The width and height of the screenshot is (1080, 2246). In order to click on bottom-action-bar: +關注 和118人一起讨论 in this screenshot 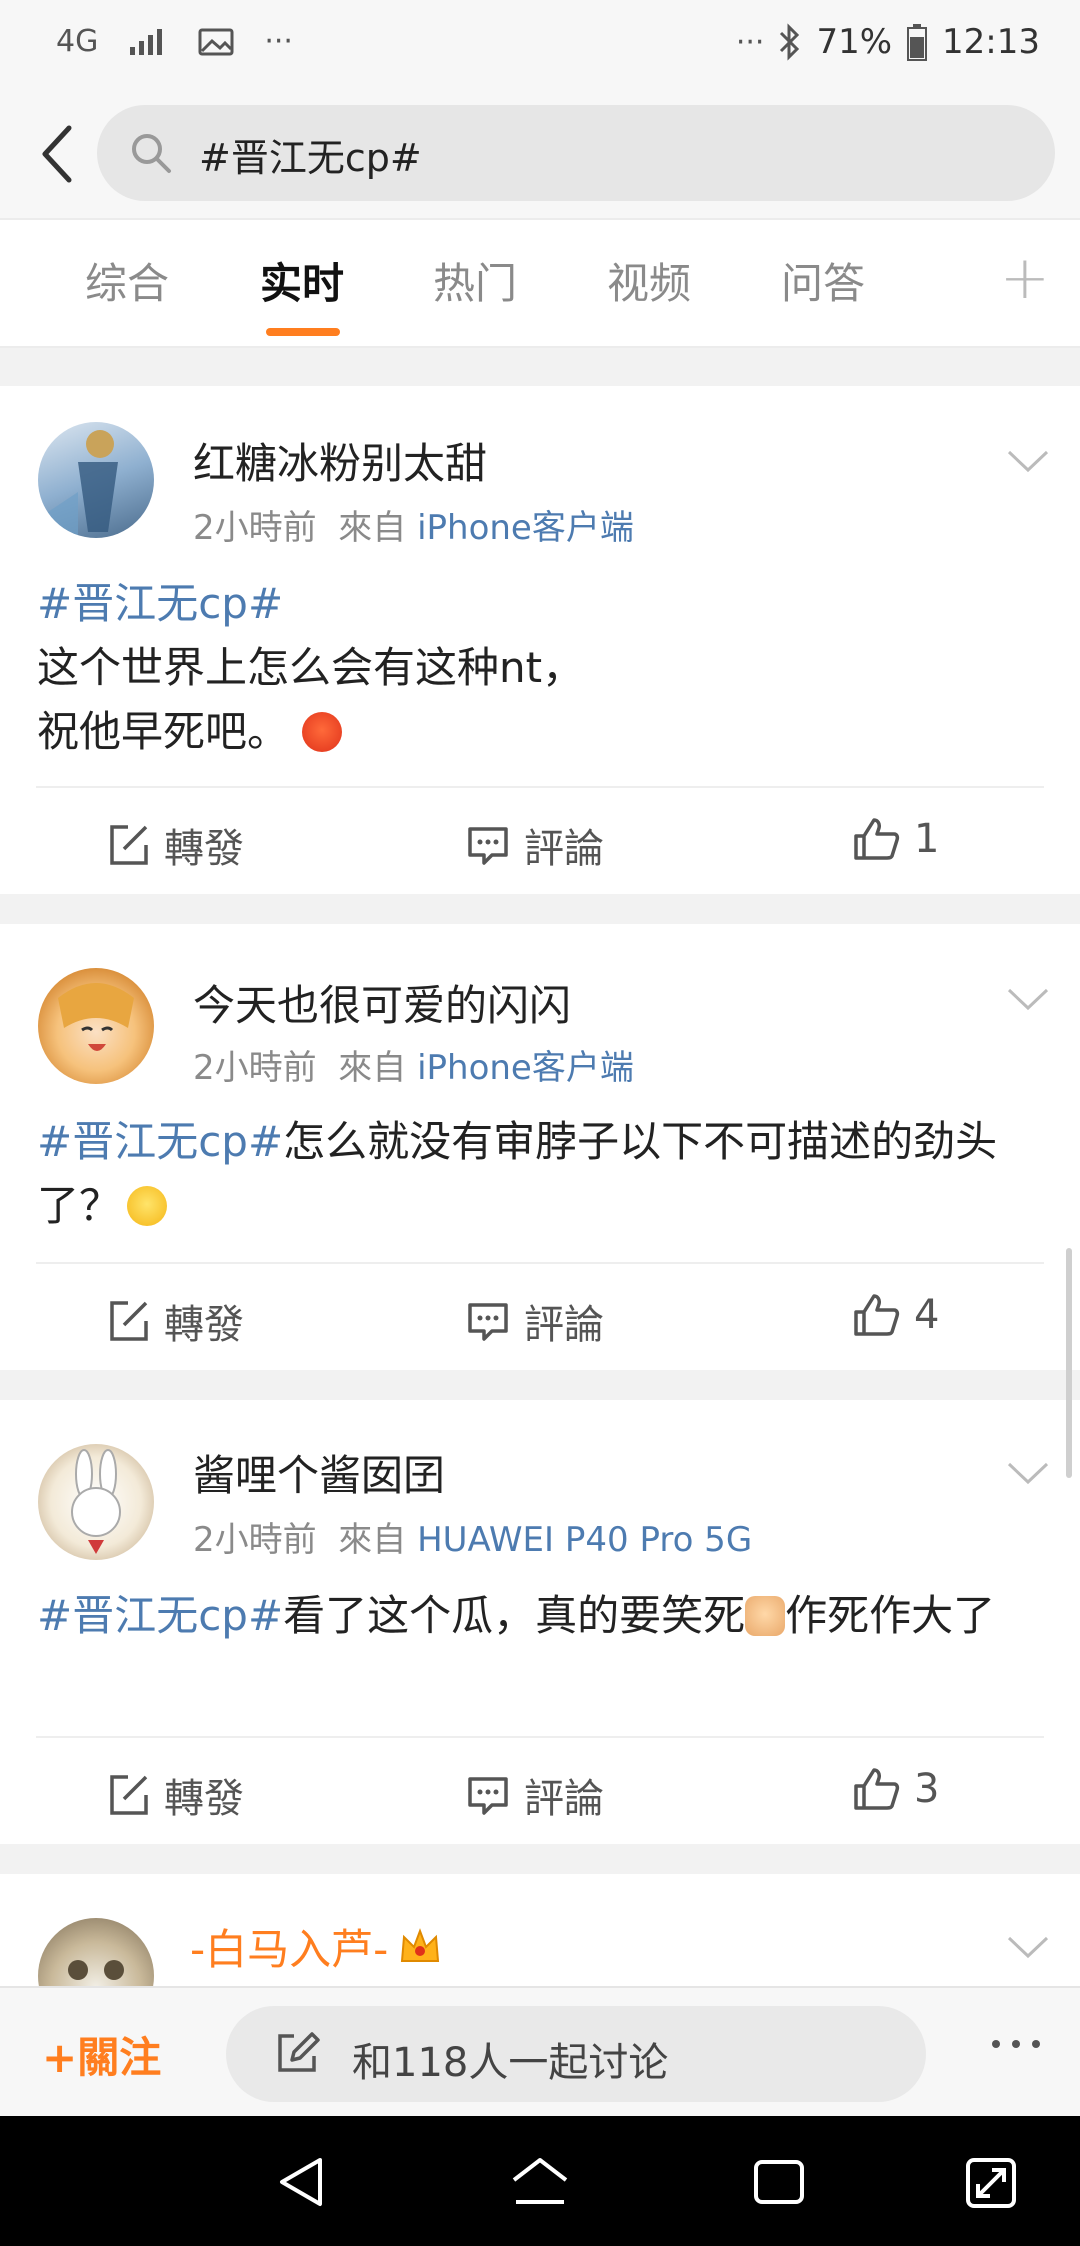, I will do `click(540, 2052)`.